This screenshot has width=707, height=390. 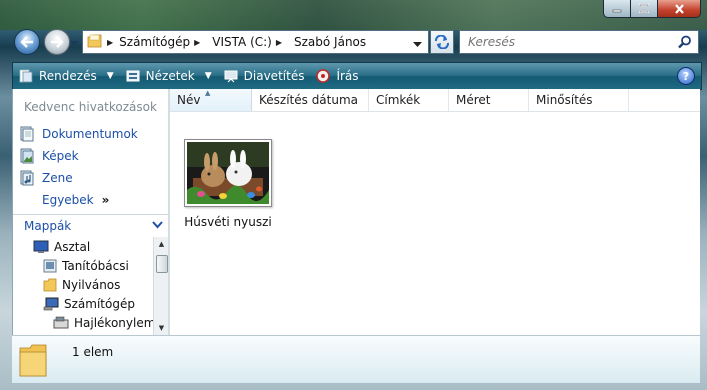 What do you see at coordinates (228, 222) in the screenshot?
I see `file-name: Húsvéti nyuszi` at bounding box center [228, 222].